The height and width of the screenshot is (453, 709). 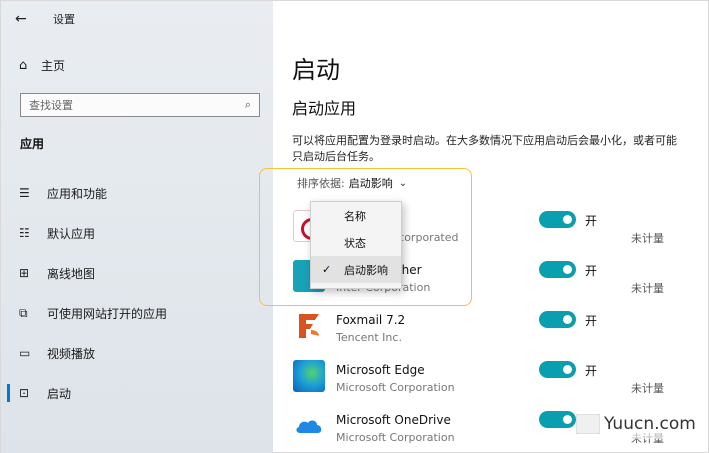 I want to click on sidebar-item-label: 离线地图, so click(x=71, y=273).